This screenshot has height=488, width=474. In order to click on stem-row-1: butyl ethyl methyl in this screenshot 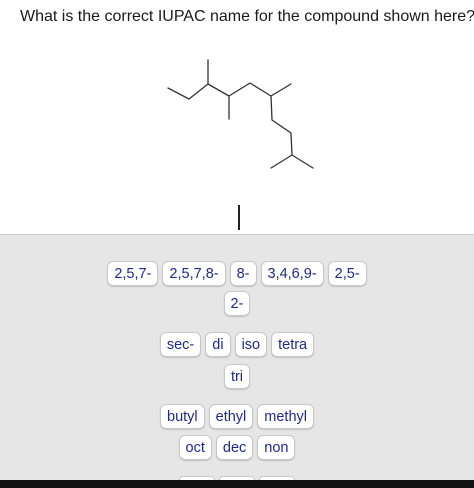, I will do `click(237, 416)`.